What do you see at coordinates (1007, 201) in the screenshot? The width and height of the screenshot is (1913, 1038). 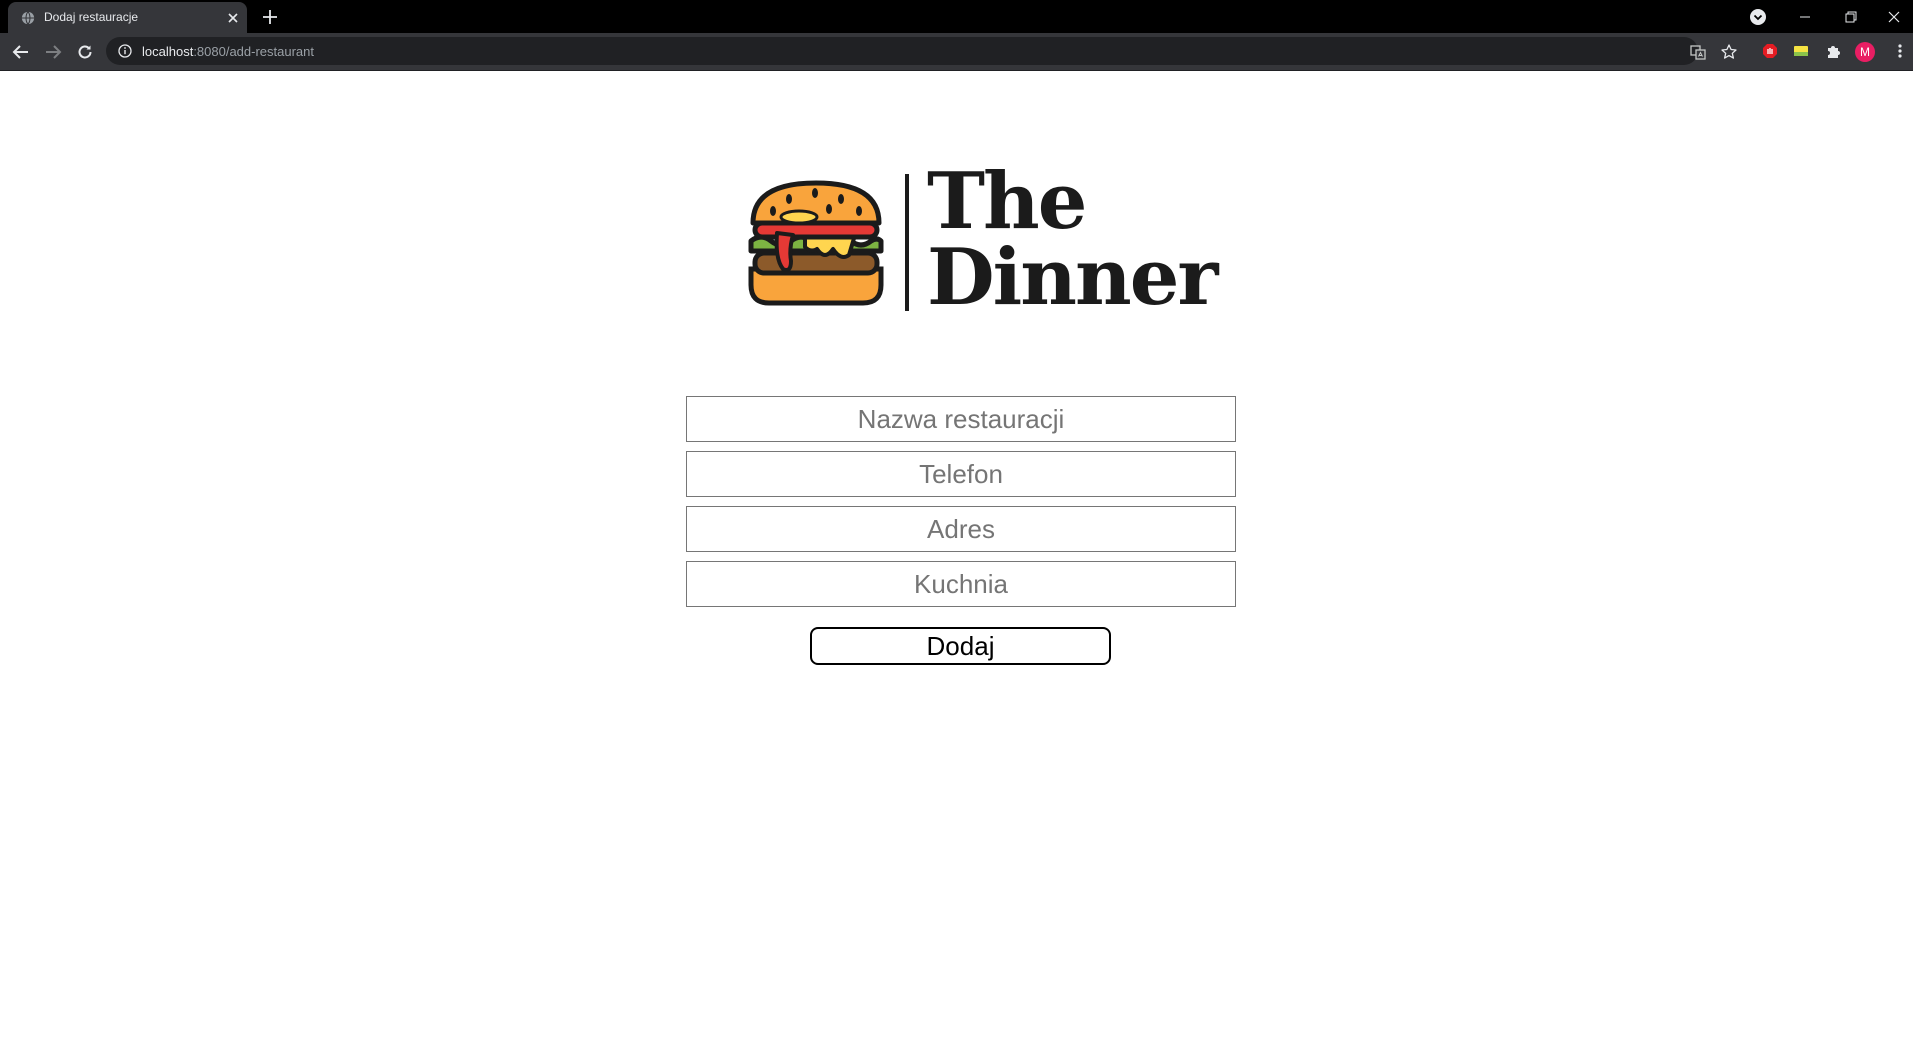 I see `logo-line-1: The` at bounding box center [1007, 201].